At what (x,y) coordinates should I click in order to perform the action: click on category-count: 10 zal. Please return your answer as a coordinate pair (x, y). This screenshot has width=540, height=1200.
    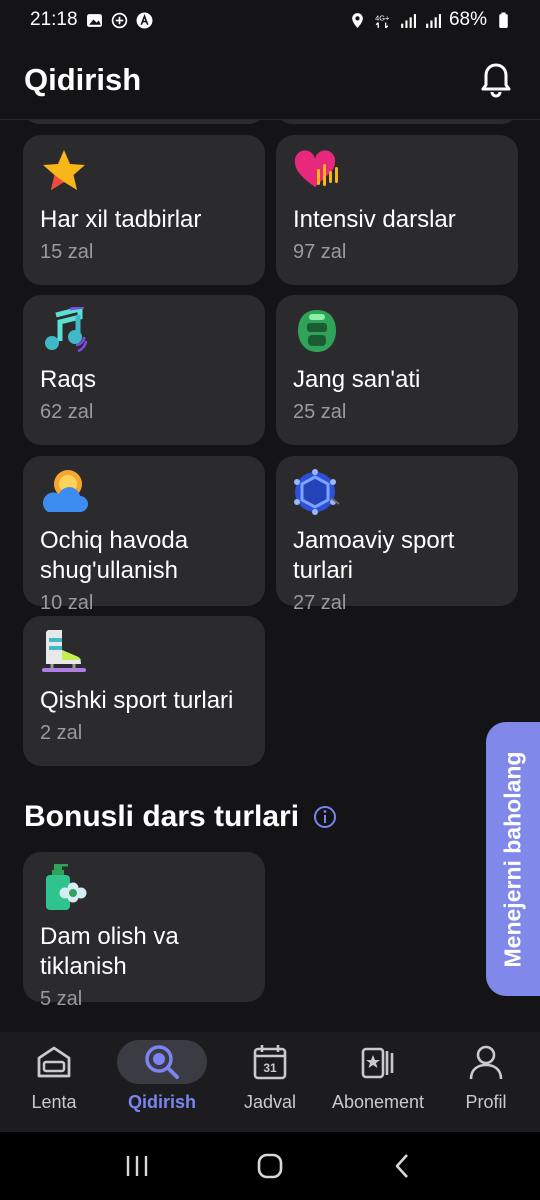
    Looking at the image, I should click on (67, 603).